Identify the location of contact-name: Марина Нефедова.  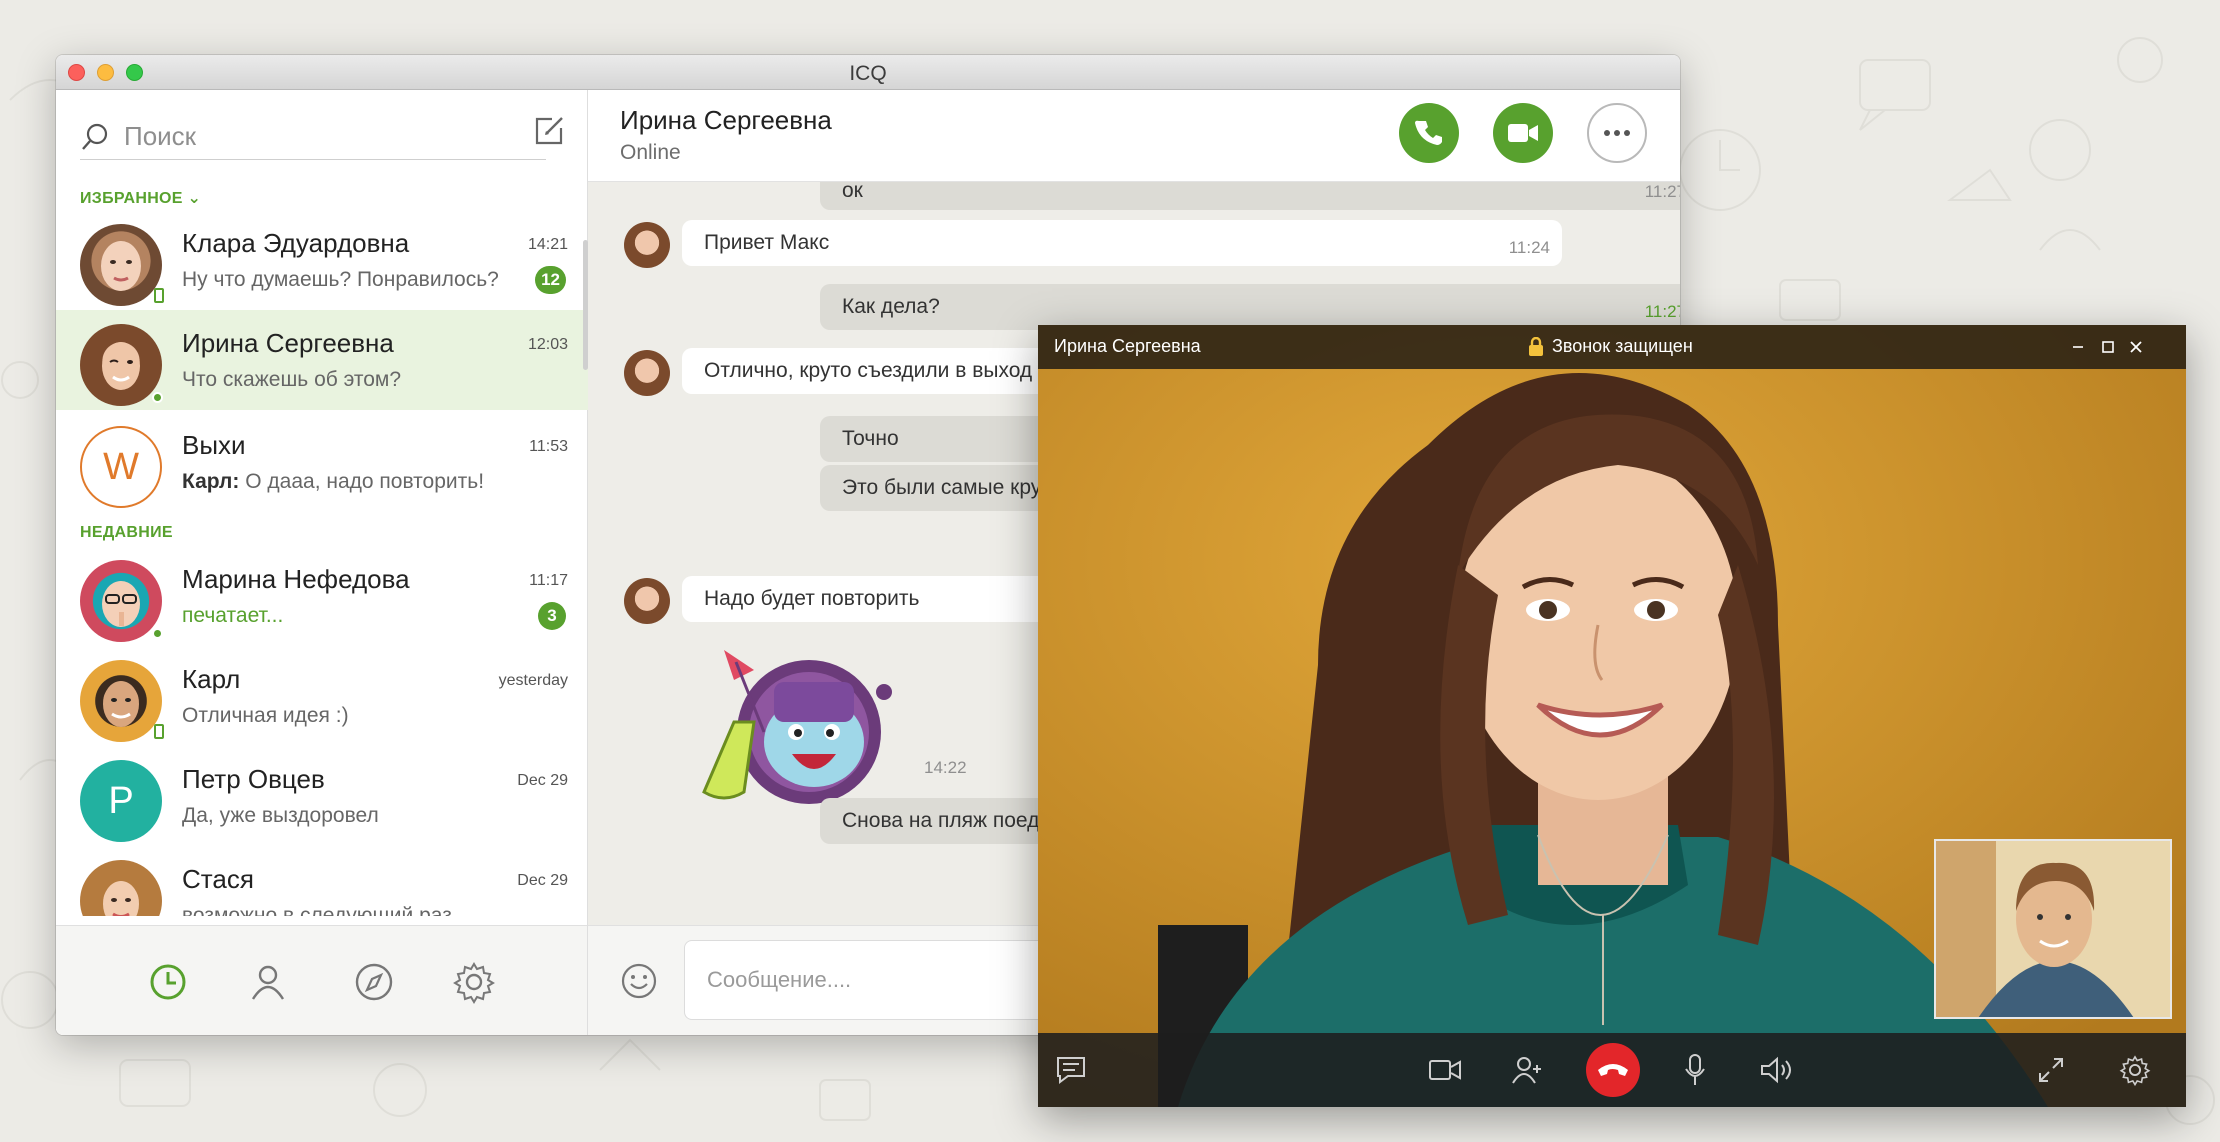
(296, 579).